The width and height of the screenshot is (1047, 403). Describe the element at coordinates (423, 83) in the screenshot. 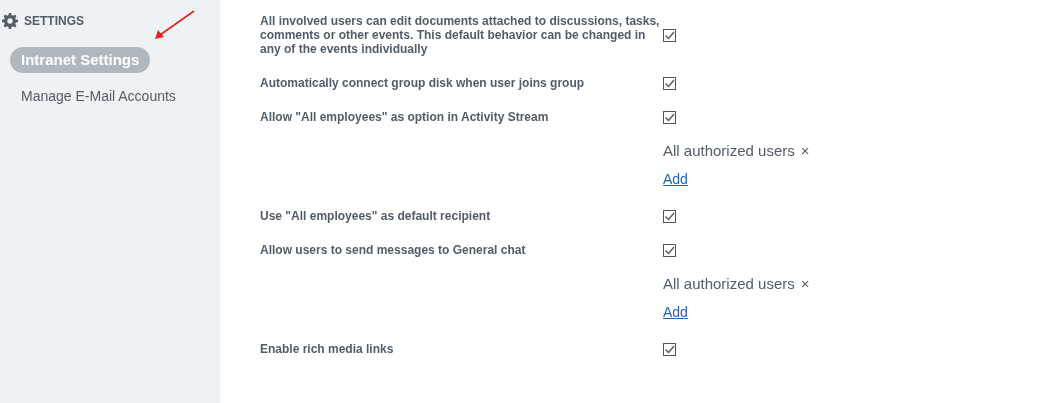

I see `setting-label: Automatically connect group disk when user joins group` at that location.